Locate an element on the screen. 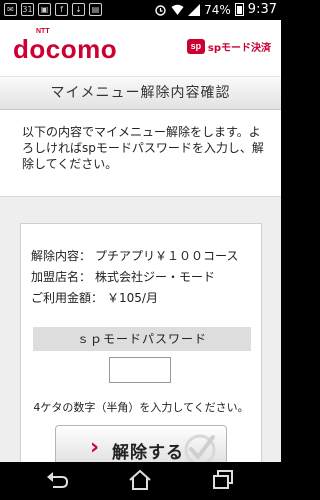 The width and height of the screenshot is (320, 500). battery-icon is located at coordinates (239, 9).